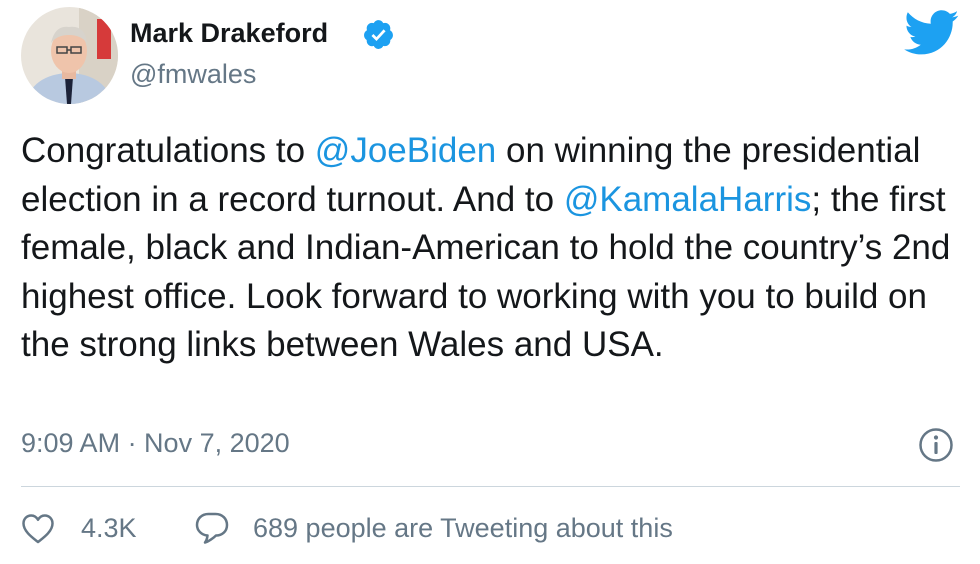  I want to click on heart-icon, so click(38, 529).